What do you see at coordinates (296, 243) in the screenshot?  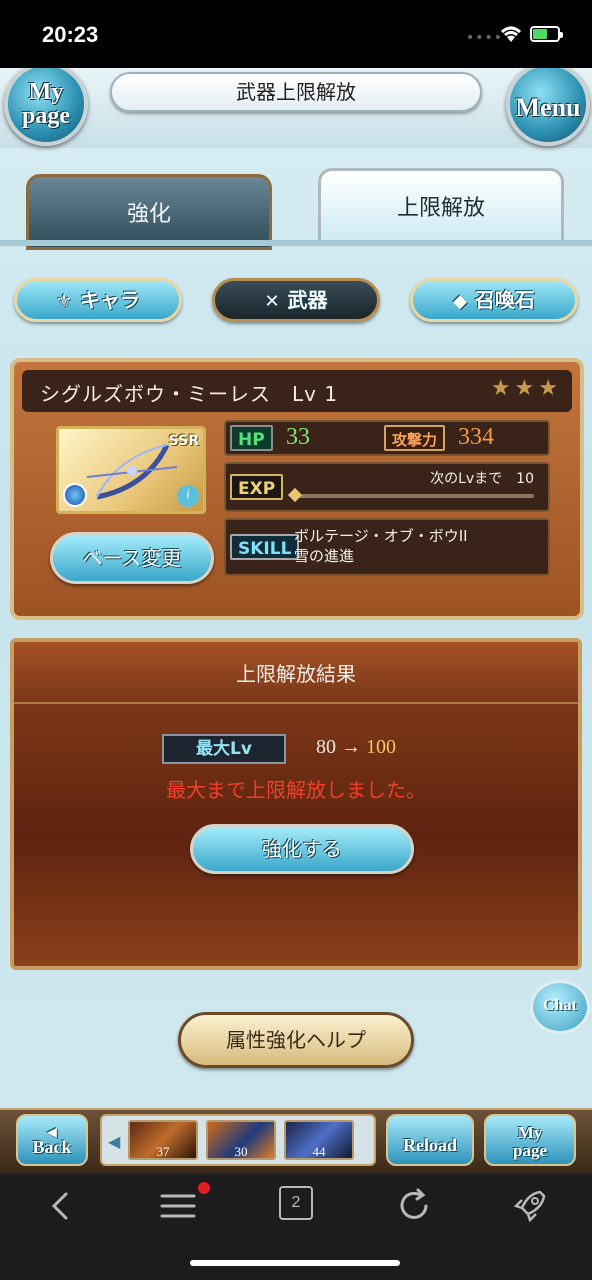 I see `tab-divider` at bounding box center [296, 243].